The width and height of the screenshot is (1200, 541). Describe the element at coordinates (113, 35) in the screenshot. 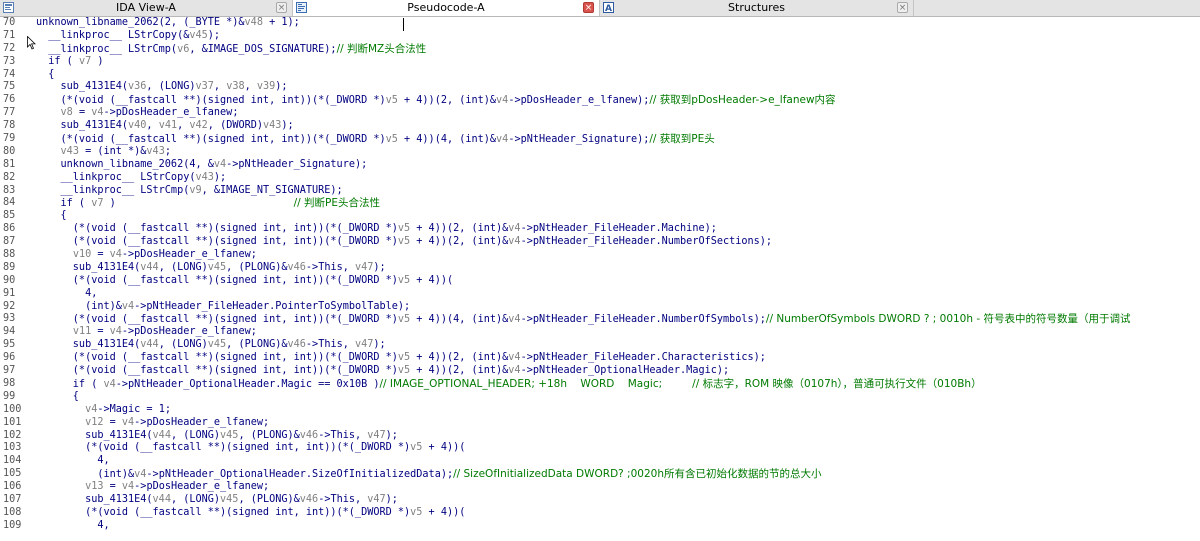

I see `code-token: __linkproc__ LStrCopy(&` at that location.